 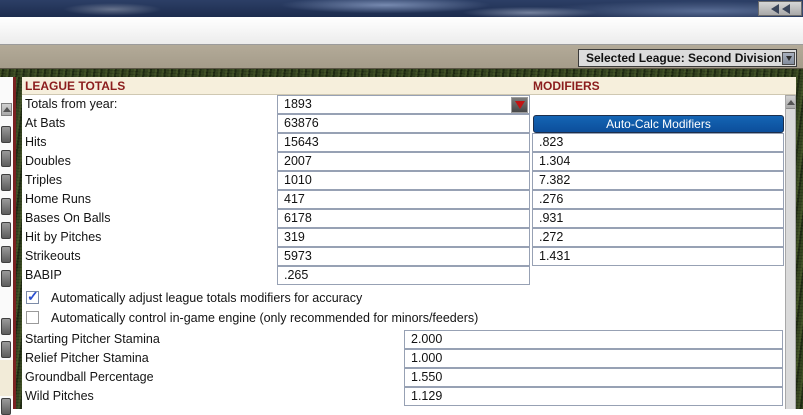 What do you see at coordinates (75, 86) in the screenshot?
I see `league-totals-header: LEAGUE TOTALS` at bounding box center [75, 86].